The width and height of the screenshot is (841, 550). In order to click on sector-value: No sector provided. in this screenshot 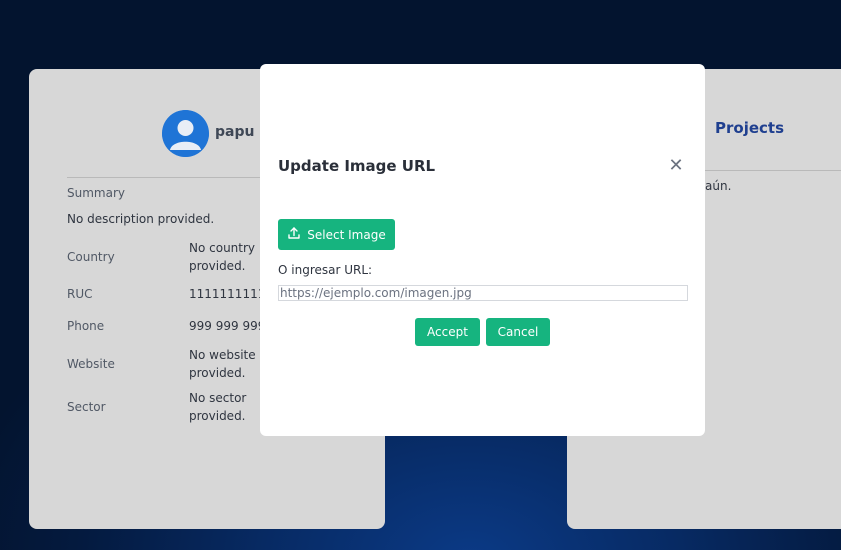, I will do `click(218, 407)`.